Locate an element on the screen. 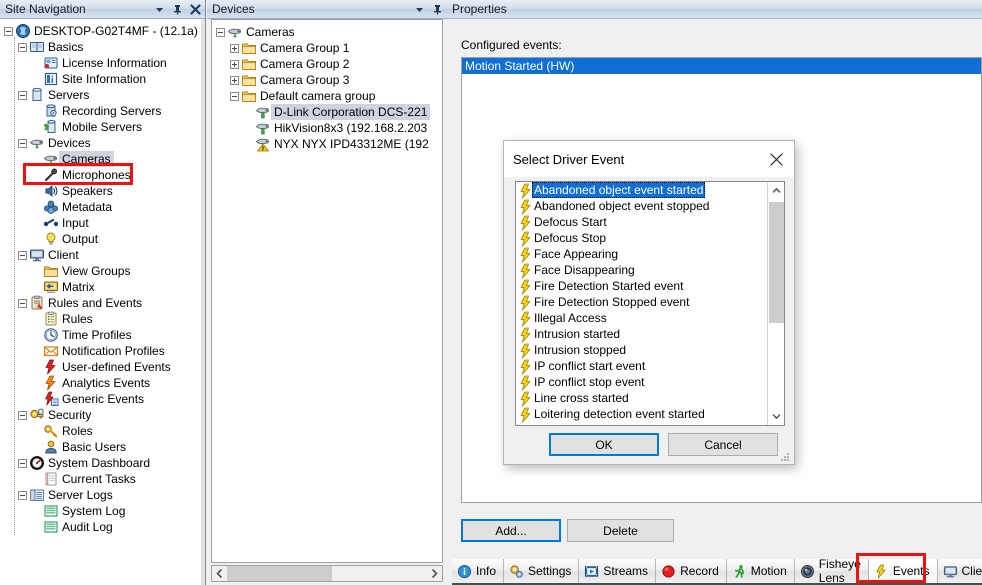 The image size is (982, 585). chevron-up-icon is located at coordinates (776, 190).